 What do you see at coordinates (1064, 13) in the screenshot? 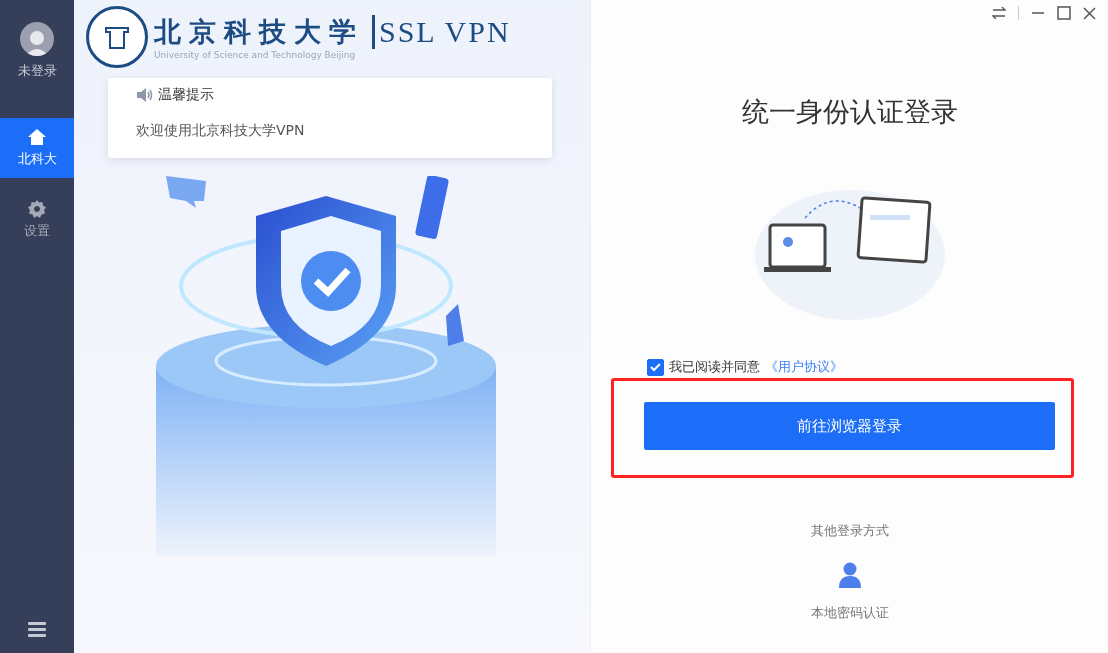
I see `maximize-icon` at bounding box center [1064, 13].